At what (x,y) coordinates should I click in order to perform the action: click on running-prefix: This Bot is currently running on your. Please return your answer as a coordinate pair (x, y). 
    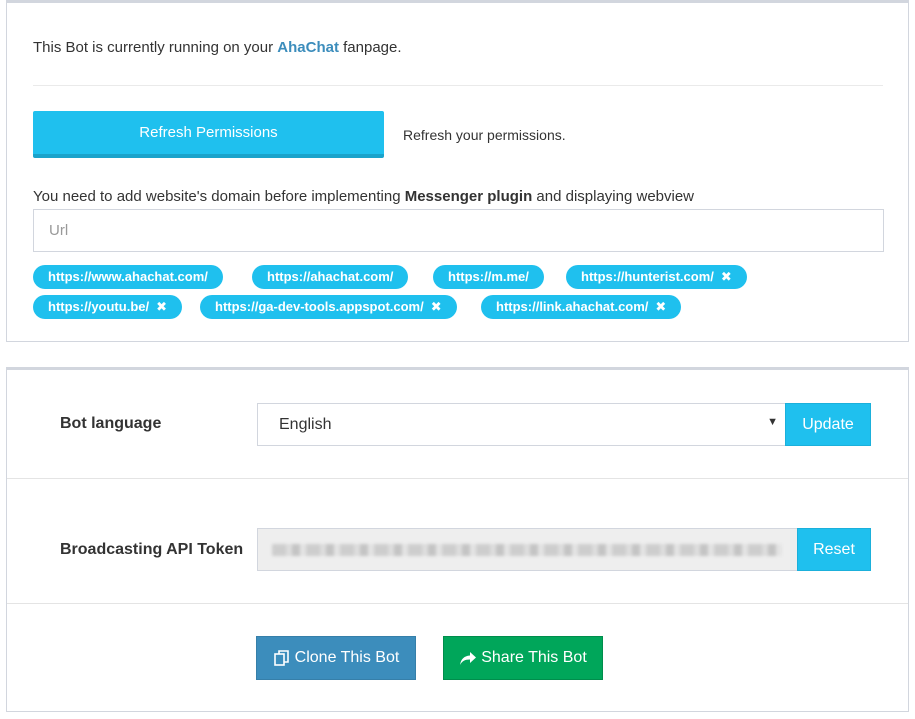
    Looking at the image, I should click on (155, 47).